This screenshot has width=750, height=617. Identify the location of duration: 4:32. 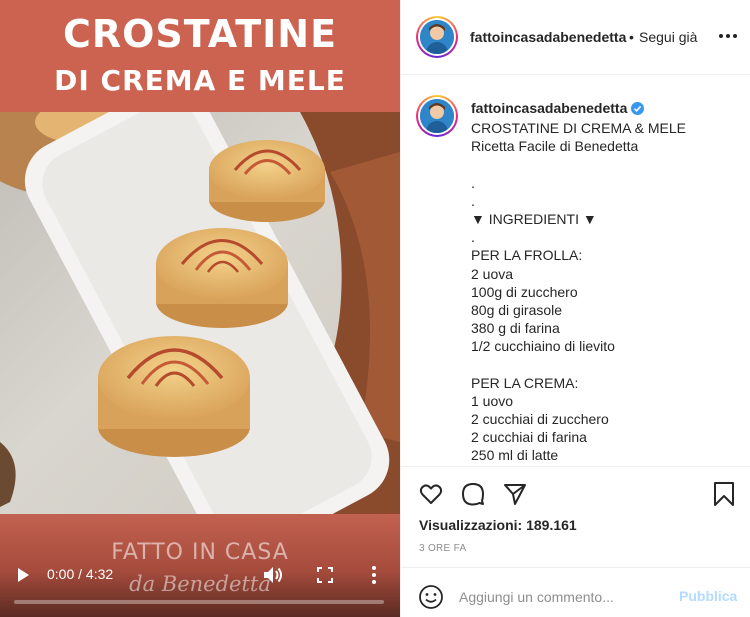
(99, 574).